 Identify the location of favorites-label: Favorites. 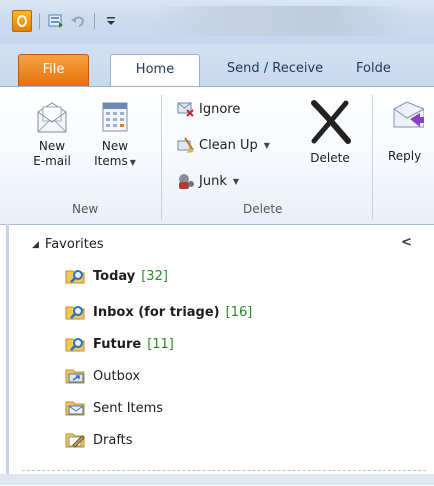
(74, 244).